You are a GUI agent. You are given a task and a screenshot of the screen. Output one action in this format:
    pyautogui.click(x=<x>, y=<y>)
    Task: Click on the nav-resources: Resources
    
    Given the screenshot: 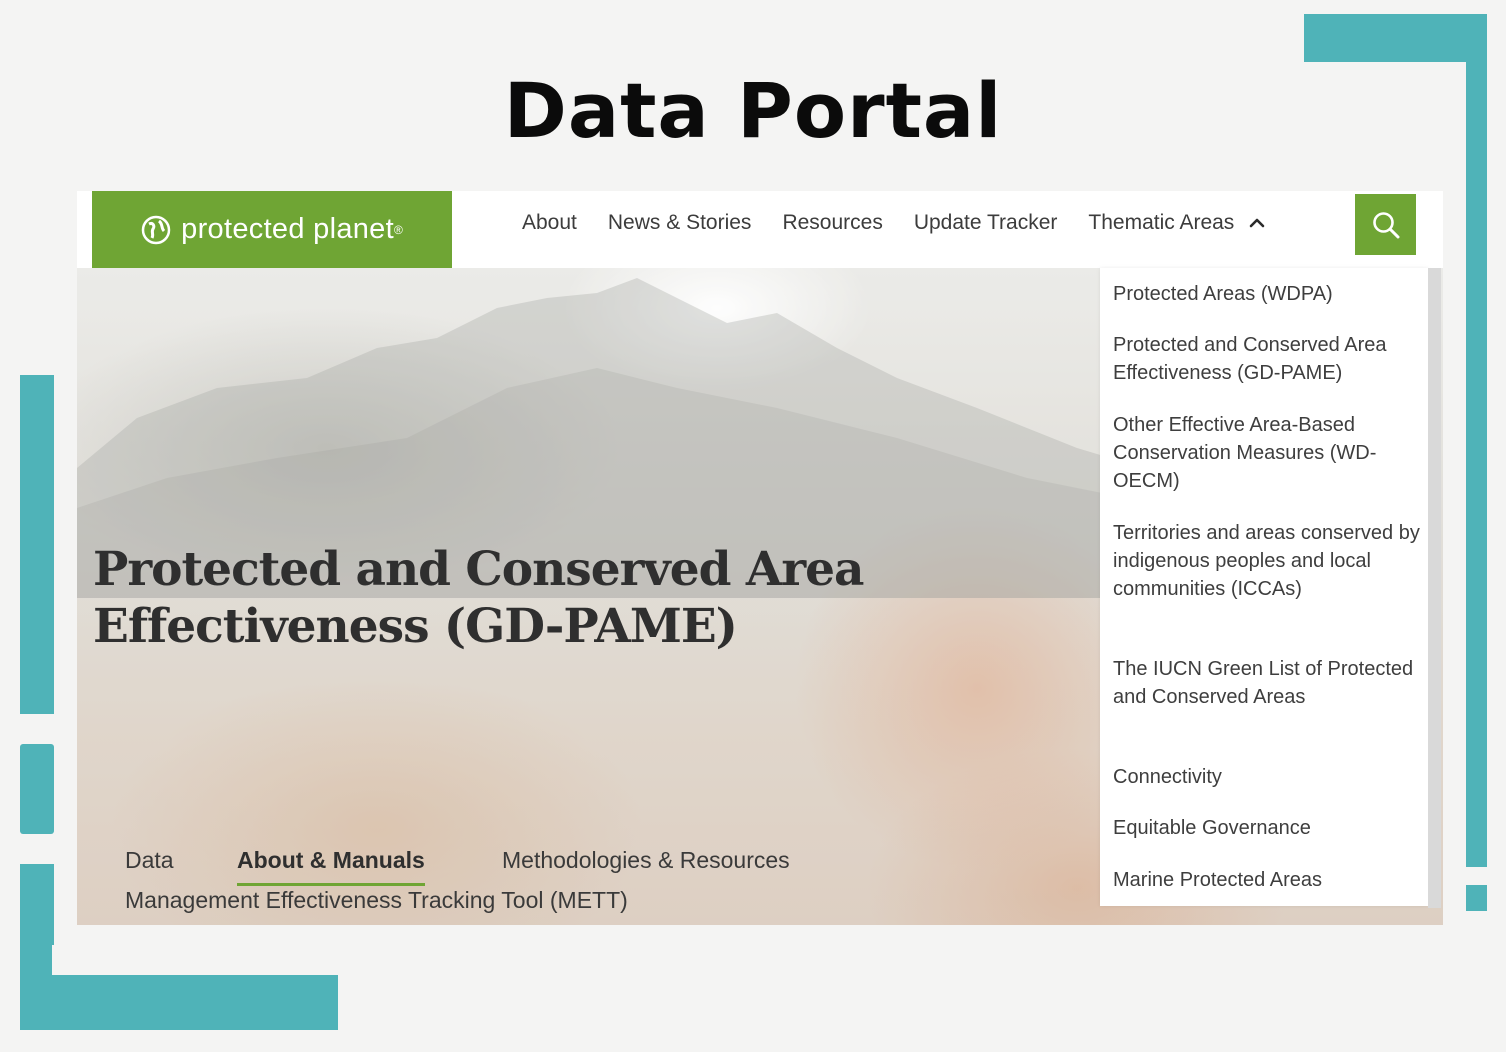 What is the action you would take?
    pyautogui.click(x=832, y=223)
    